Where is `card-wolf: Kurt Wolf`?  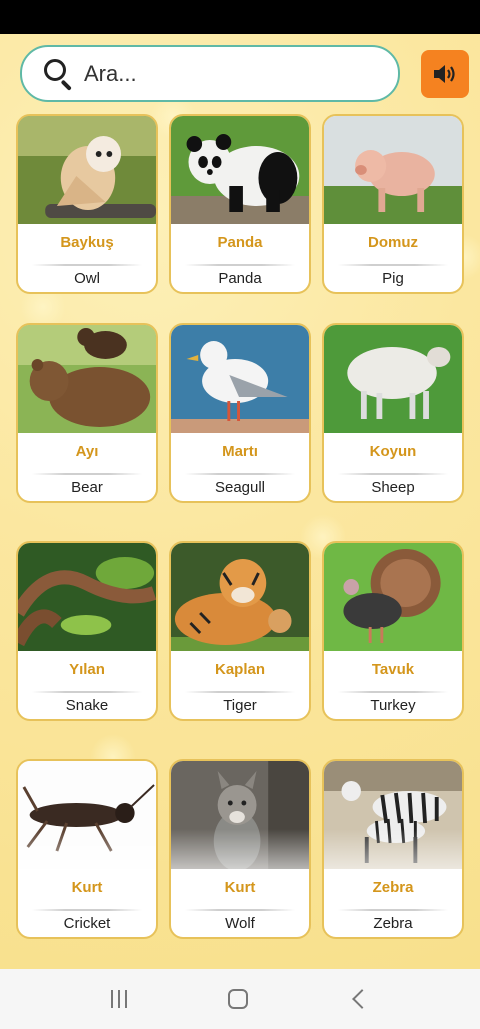
card-wolf: Kurt Wolf is located at coordinates (240, 849).